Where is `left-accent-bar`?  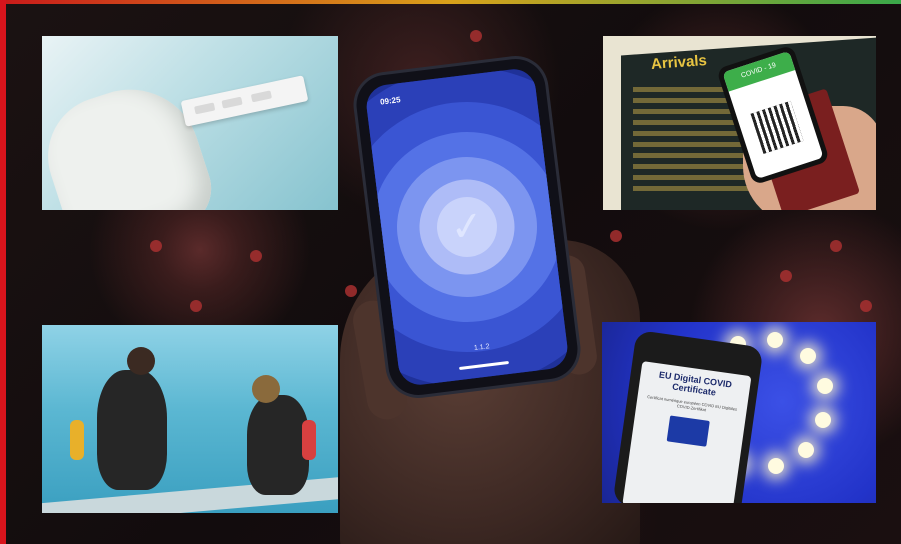 left-accent-bar is located at coordinates (3, 272).